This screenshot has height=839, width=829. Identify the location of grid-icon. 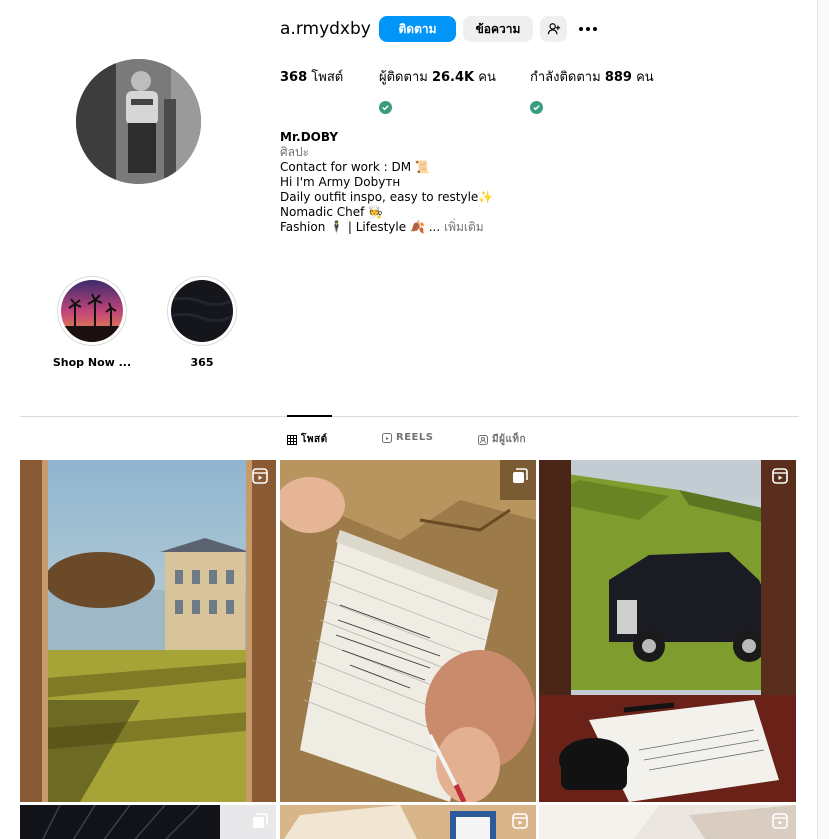
(292, 439).